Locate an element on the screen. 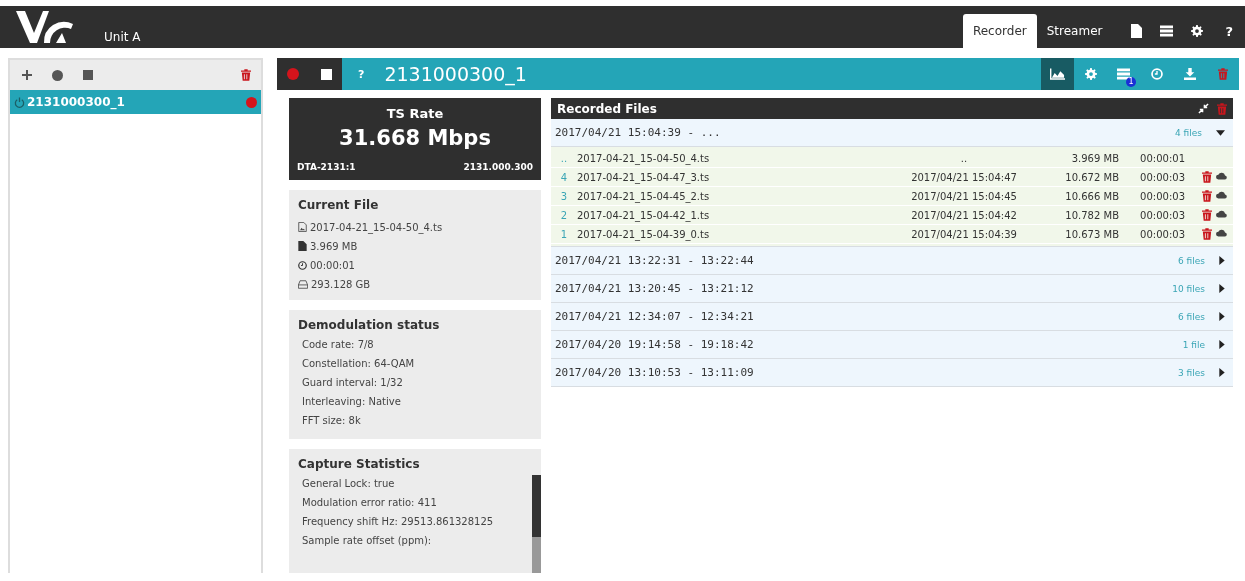 This screenshot has width=1245, height=581. nav-tab: Recorder is located at coordinates (999, 31).